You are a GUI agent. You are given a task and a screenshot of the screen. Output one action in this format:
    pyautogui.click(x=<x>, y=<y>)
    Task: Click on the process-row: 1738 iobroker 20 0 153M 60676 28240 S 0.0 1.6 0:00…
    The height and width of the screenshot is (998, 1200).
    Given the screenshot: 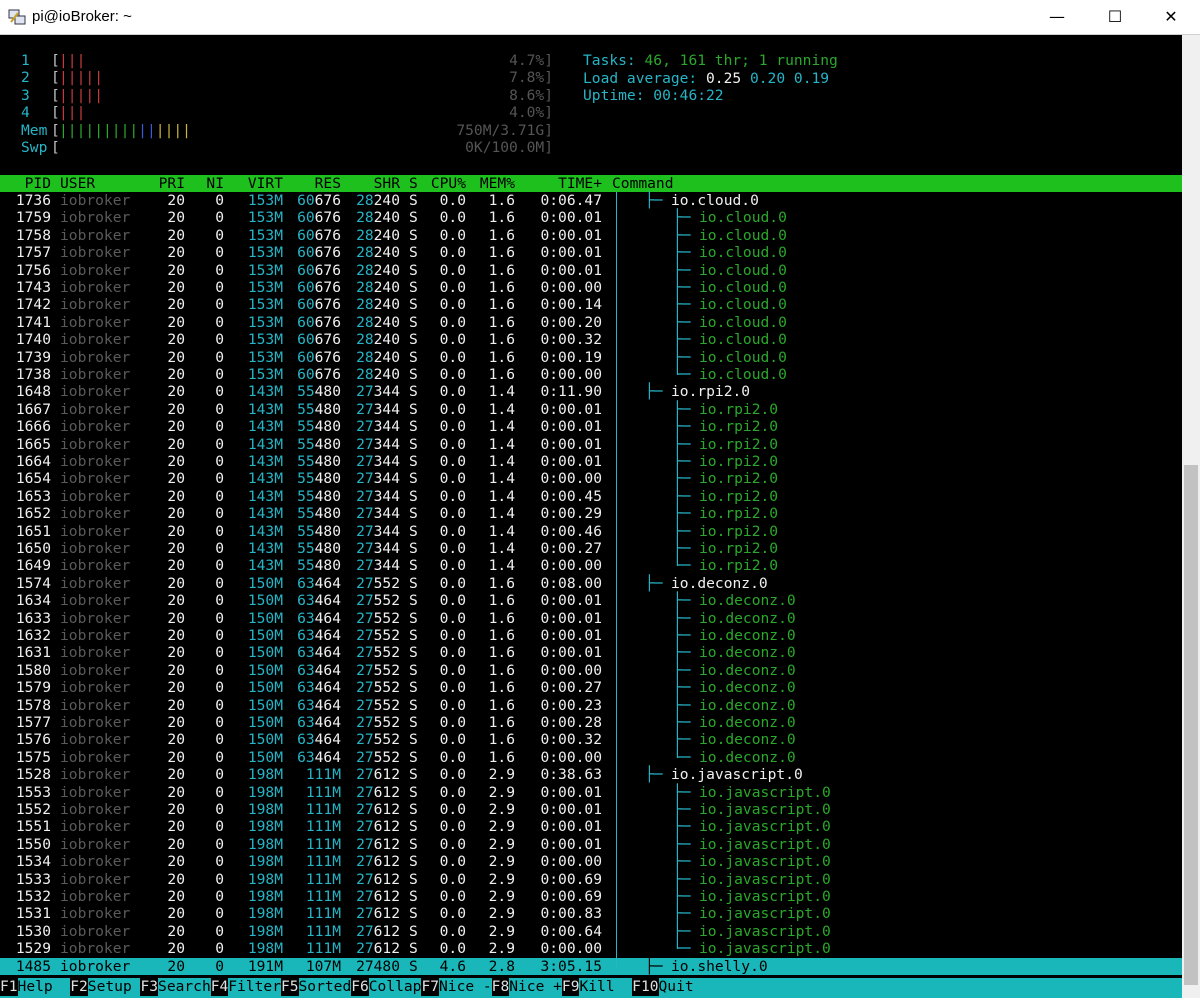 What is the action you would take?
    pyautogui.click(x=591, y=374)
    